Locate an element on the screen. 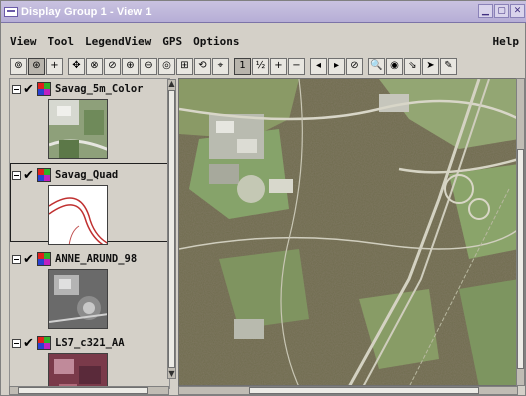 This screenshot has height=396, width=526. add-layer-icon: + is located at coordinates (54, 66).